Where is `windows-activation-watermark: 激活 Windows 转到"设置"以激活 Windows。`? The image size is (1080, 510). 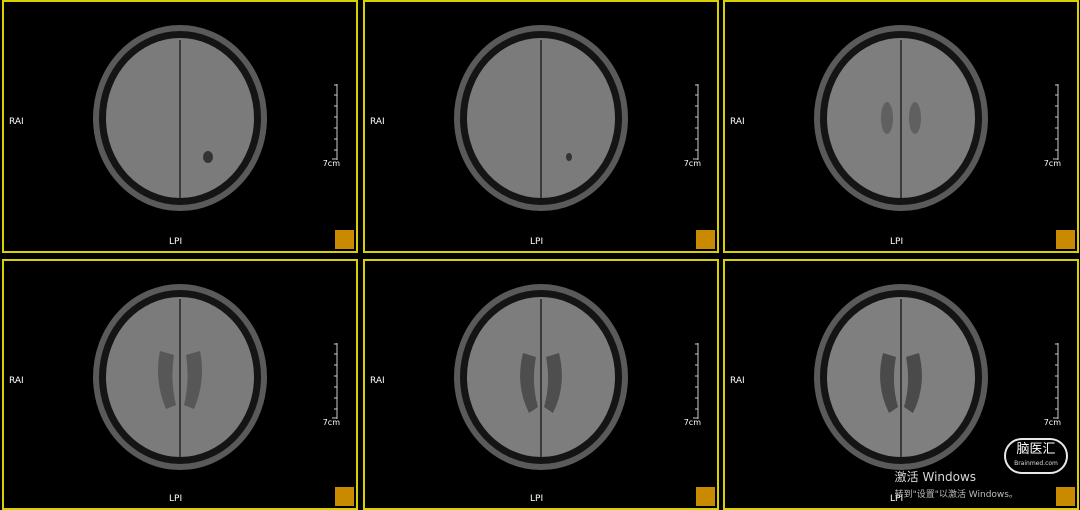 windows-activation-watermark: 激活 Windows 转到"设置"以激活 Windows。 is located at coordinates (956, 484).